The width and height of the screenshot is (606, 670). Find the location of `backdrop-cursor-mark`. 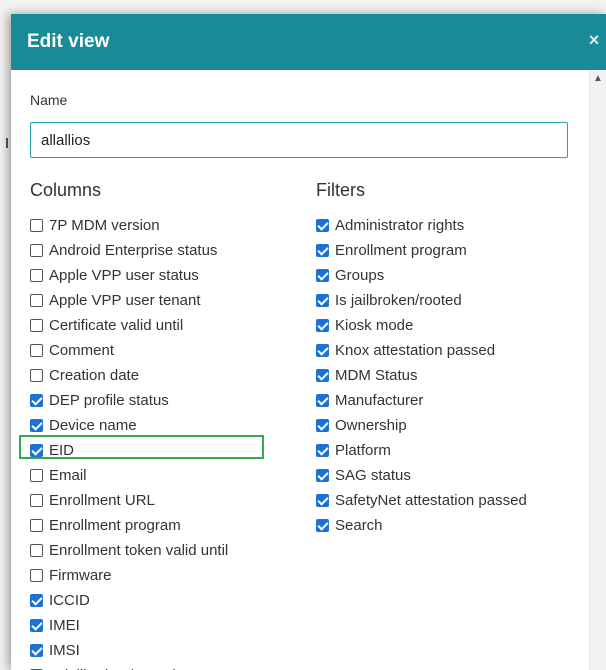

backdrop-cursor-mark is located at coordinates (7, 143).